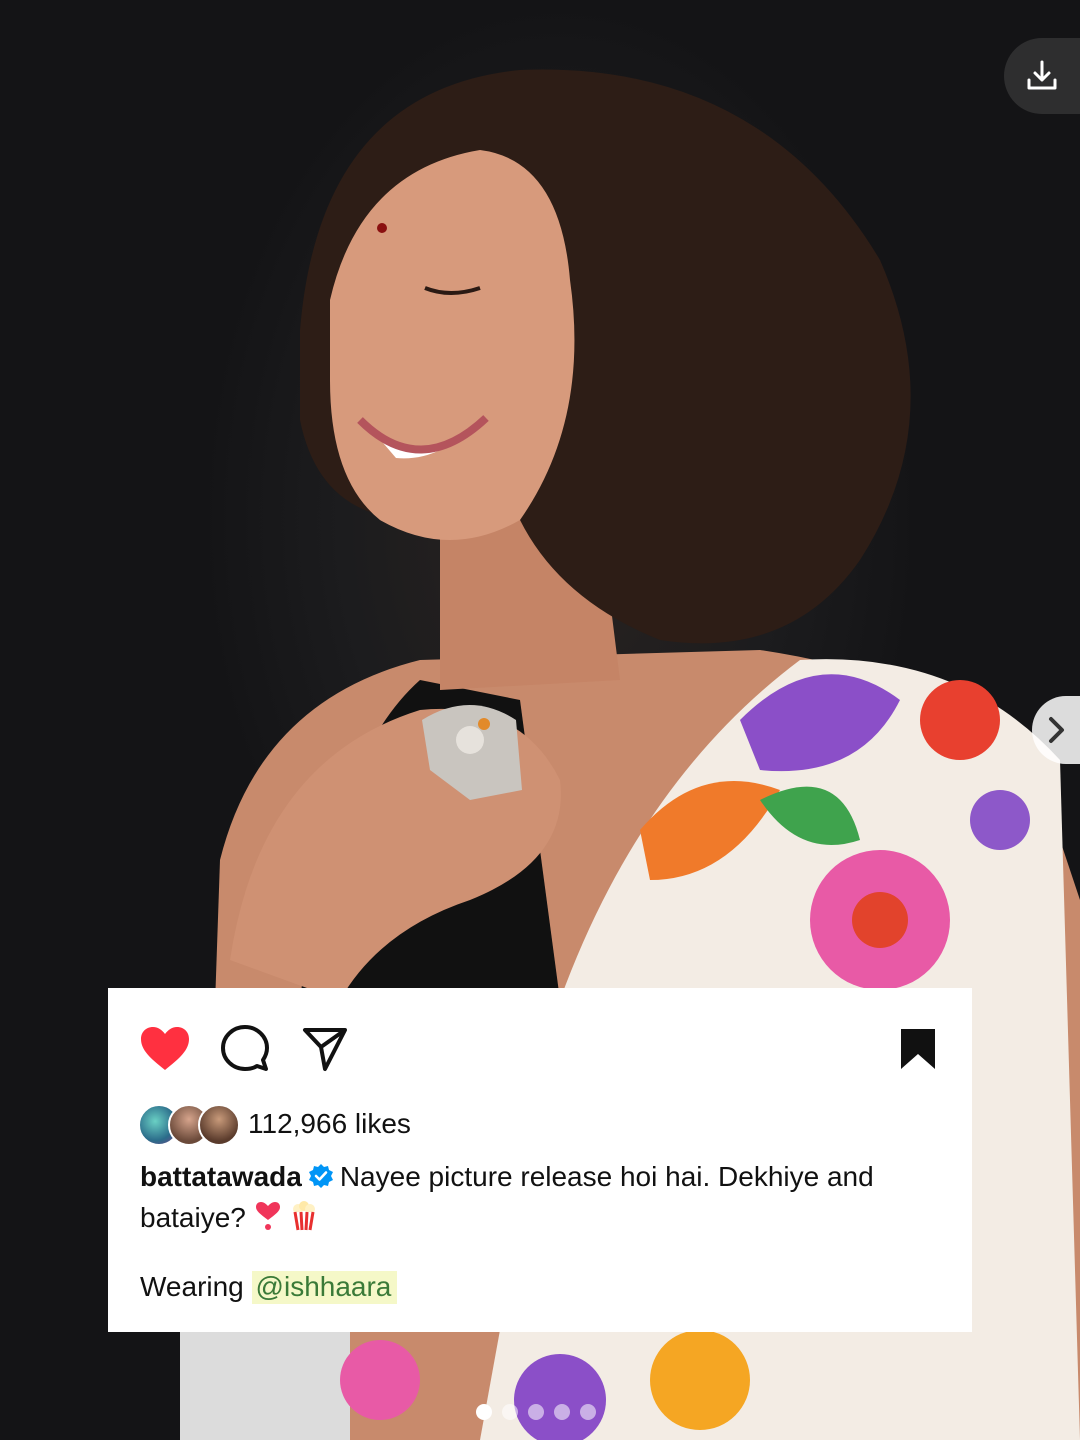  I want to click on verified-badge-icon, so click(321, 1180).